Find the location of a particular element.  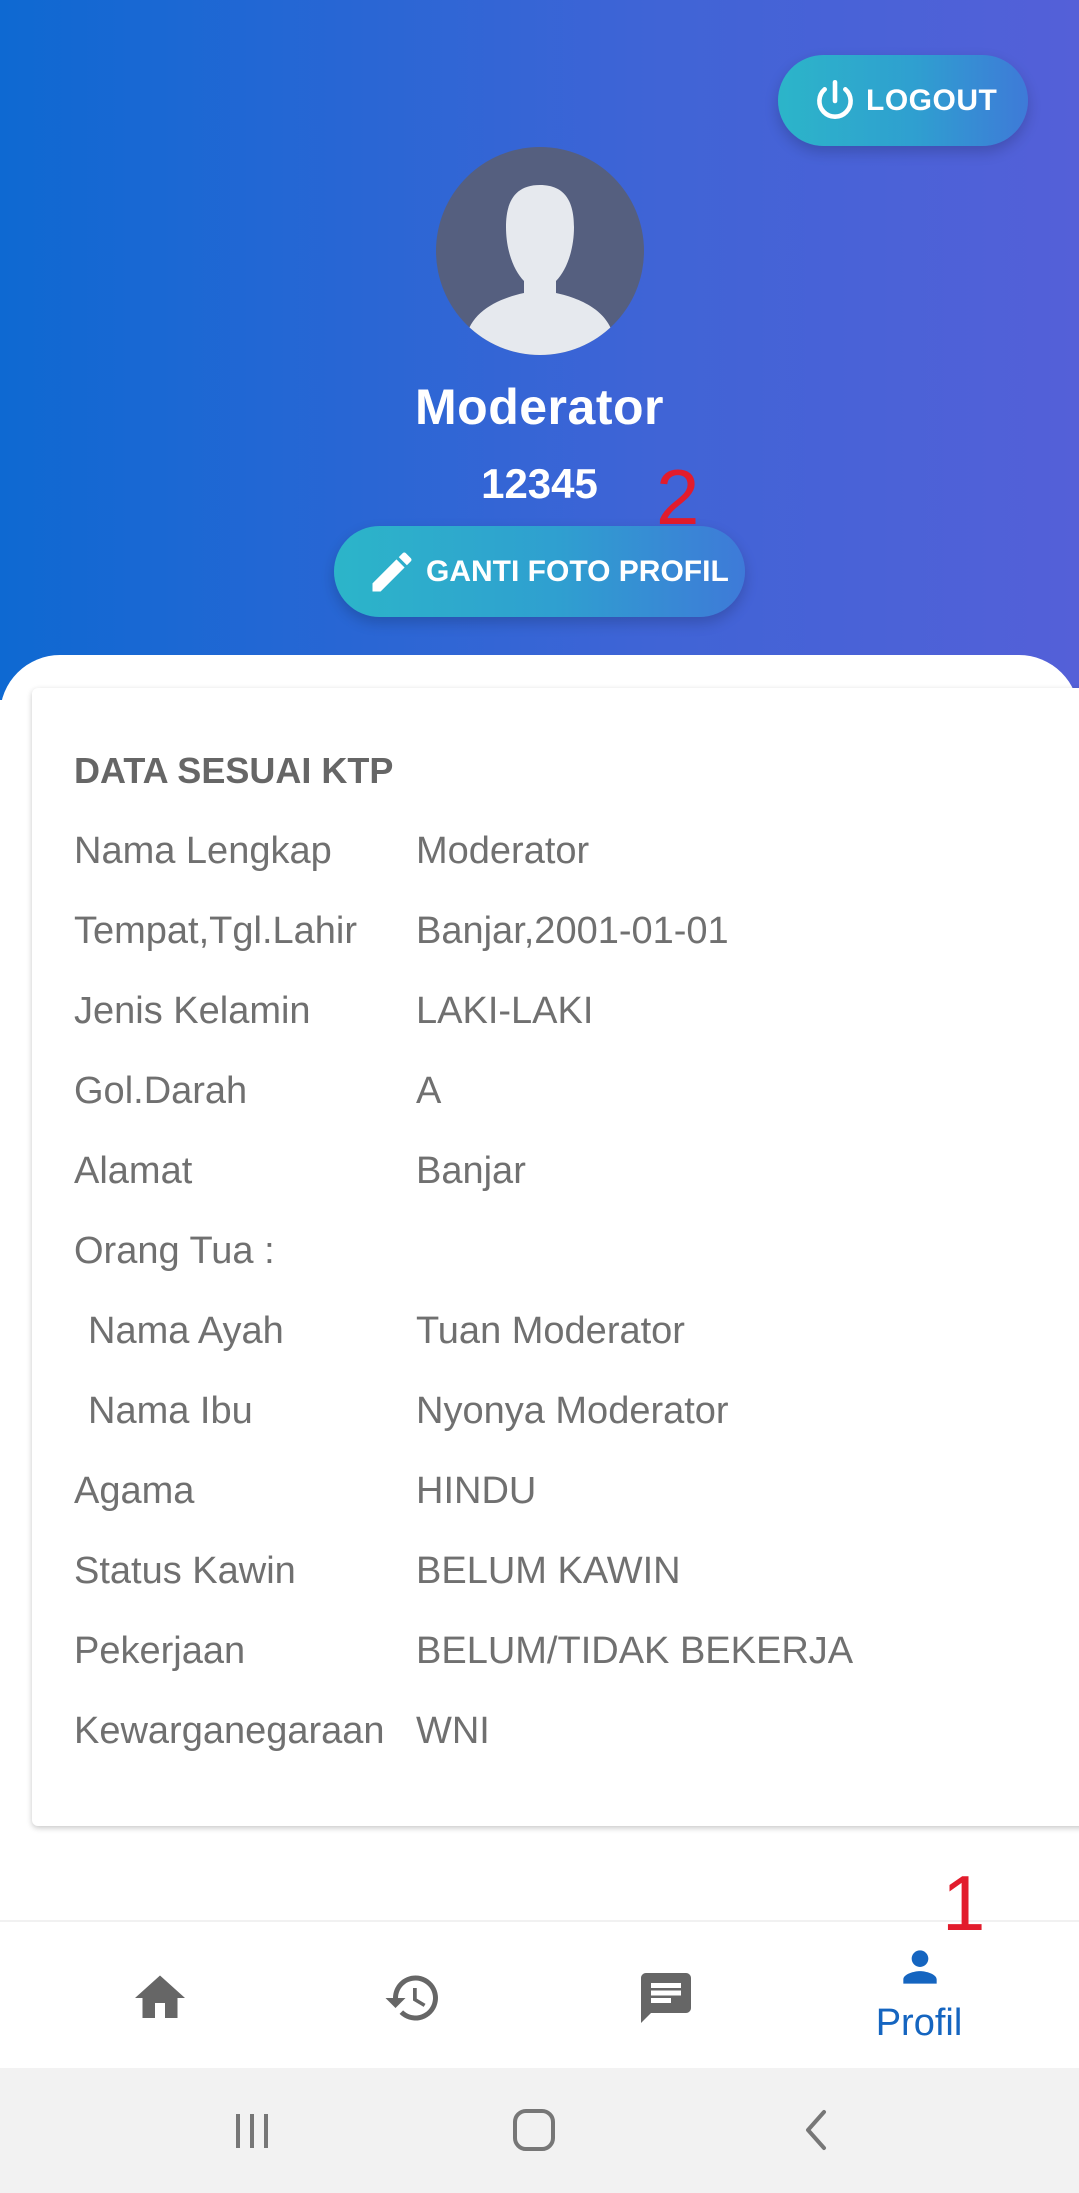

ktp-value: WNI is located at coordinates (453, 1731).